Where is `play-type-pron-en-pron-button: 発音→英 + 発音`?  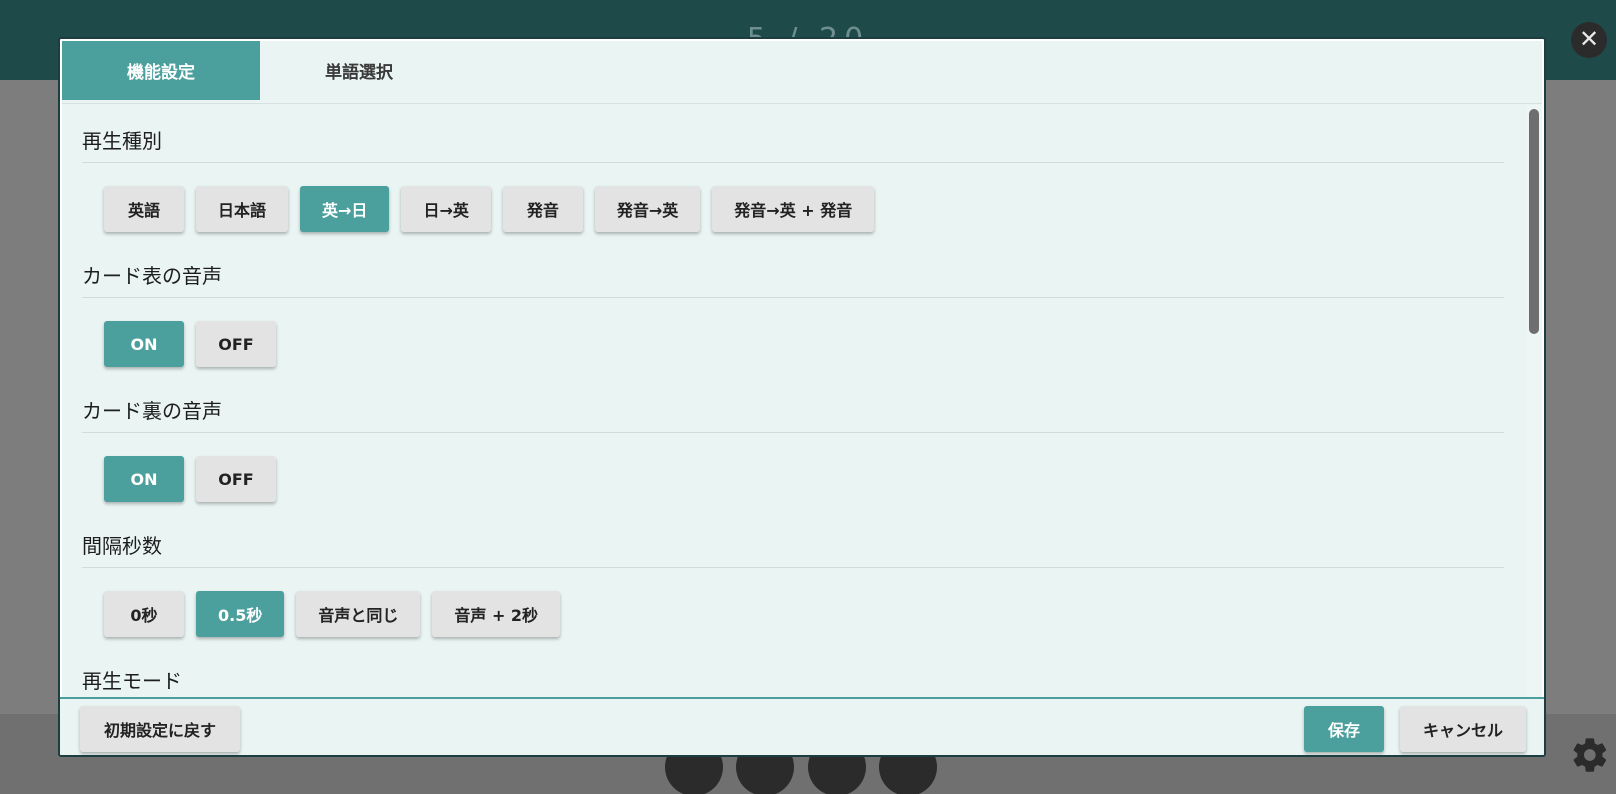
play-type-pron-en-pron-button: 発音→英 + 発音 is located at coordinates (793, 209).